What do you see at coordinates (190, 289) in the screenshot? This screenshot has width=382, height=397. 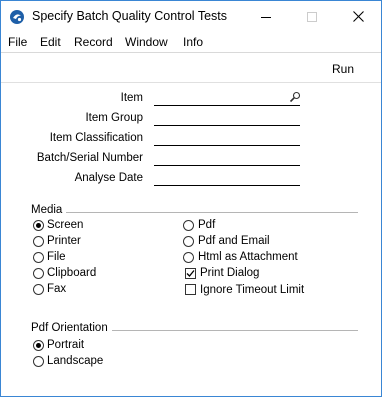 I see `checkbox-ignore-timeout-limit` at bounding box center [190, 289].